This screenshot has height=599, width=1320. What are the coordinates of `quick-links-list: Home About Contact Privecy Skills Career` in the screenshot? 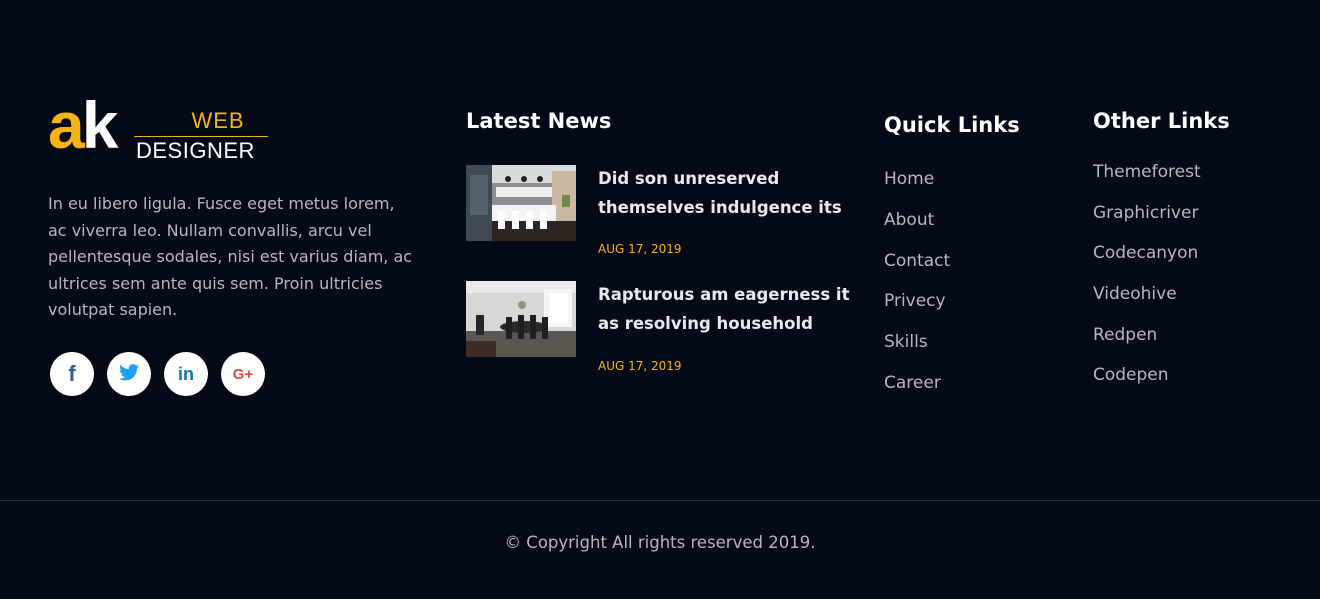 It's located at (917, 291).